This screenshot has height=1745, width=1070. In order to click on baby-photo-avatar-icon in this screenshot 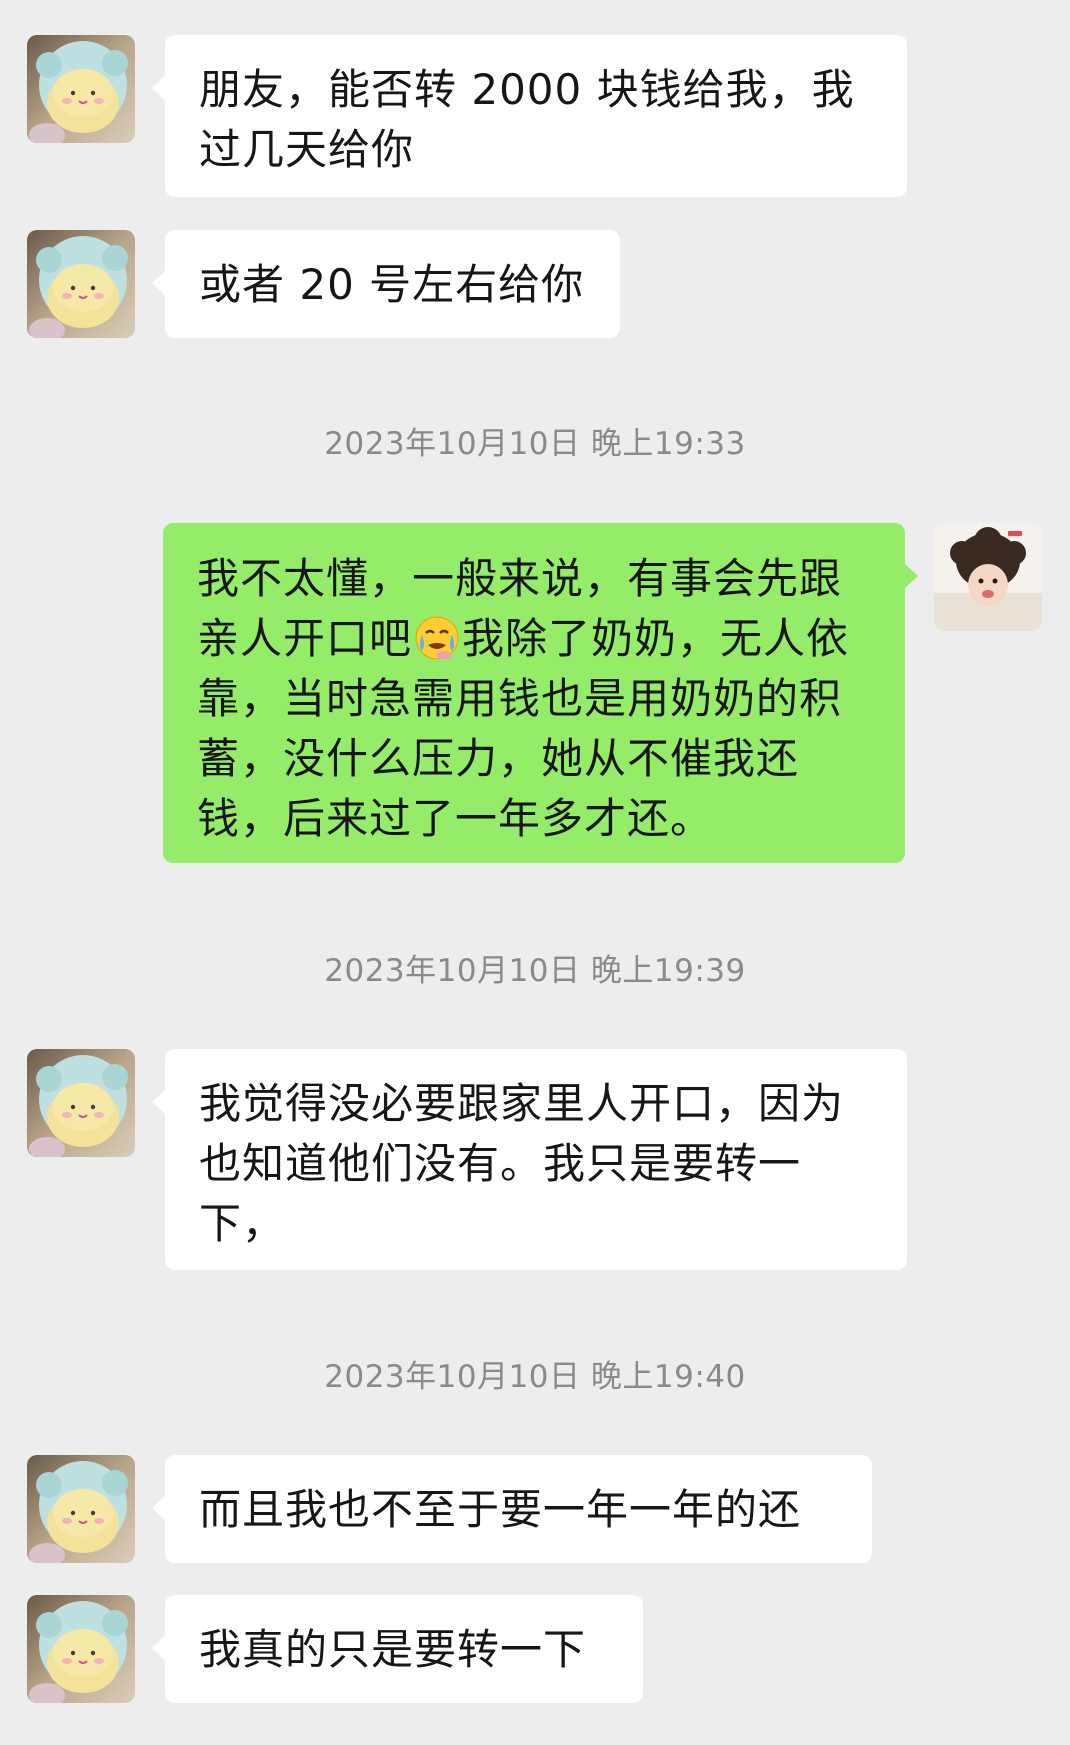, I will do `click(988, 577)`.